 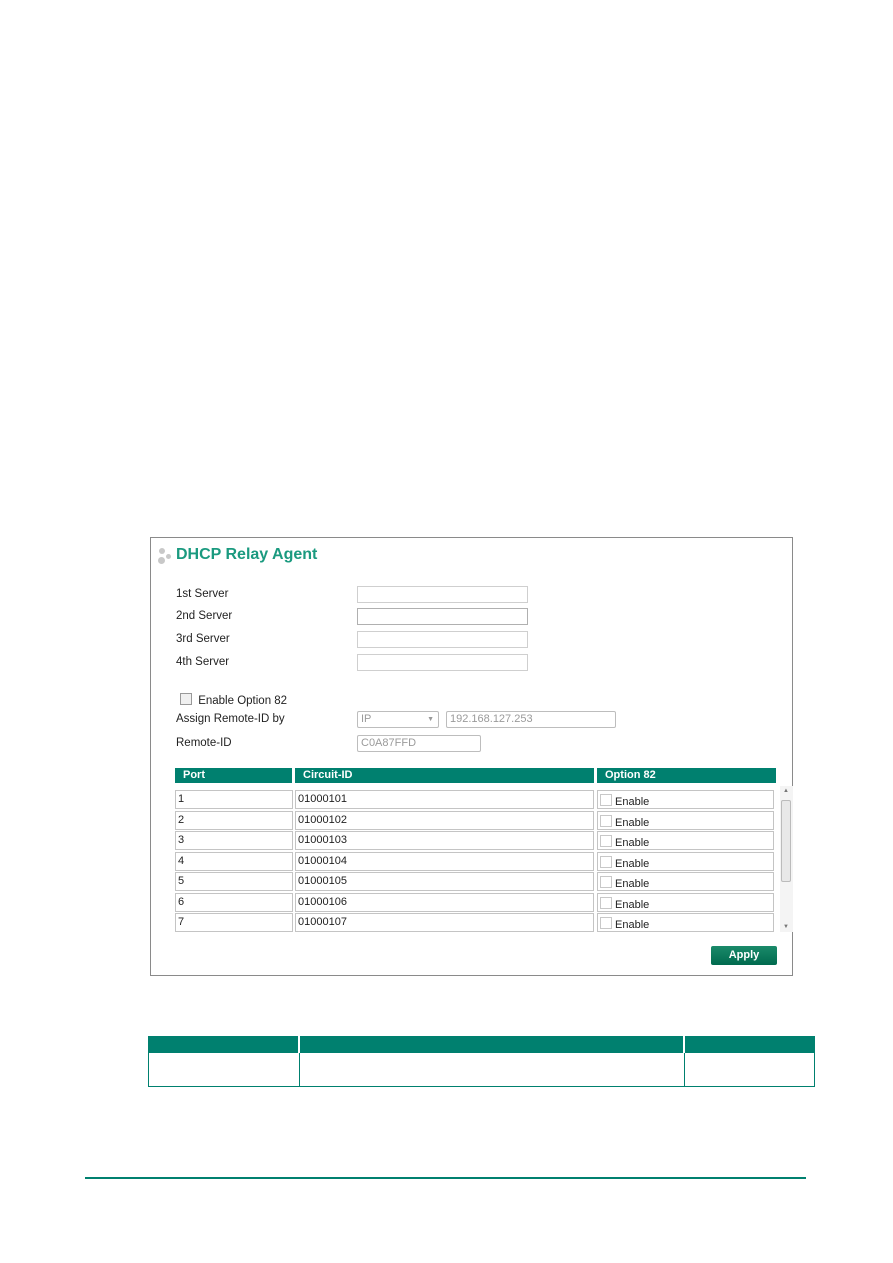 What do you see at coordinates (686, 775) in the screenshot?
I see `header-option82: Option 82` at bounding box center [686, 775].